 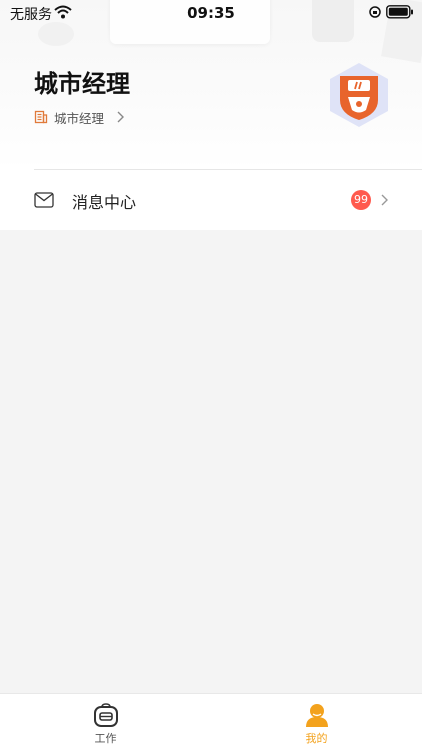 What do you see at coordinates (79, 118) in the screenshot?
I see `role-label: 城市经理` at bounding box center [79, 118].